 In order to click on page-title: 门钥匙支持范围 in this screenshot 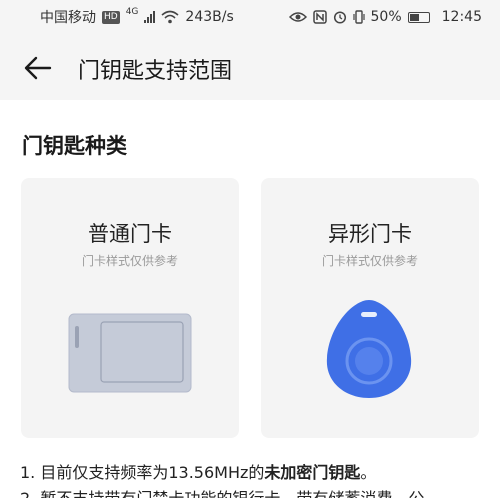, I will do `click(155, 71)`.